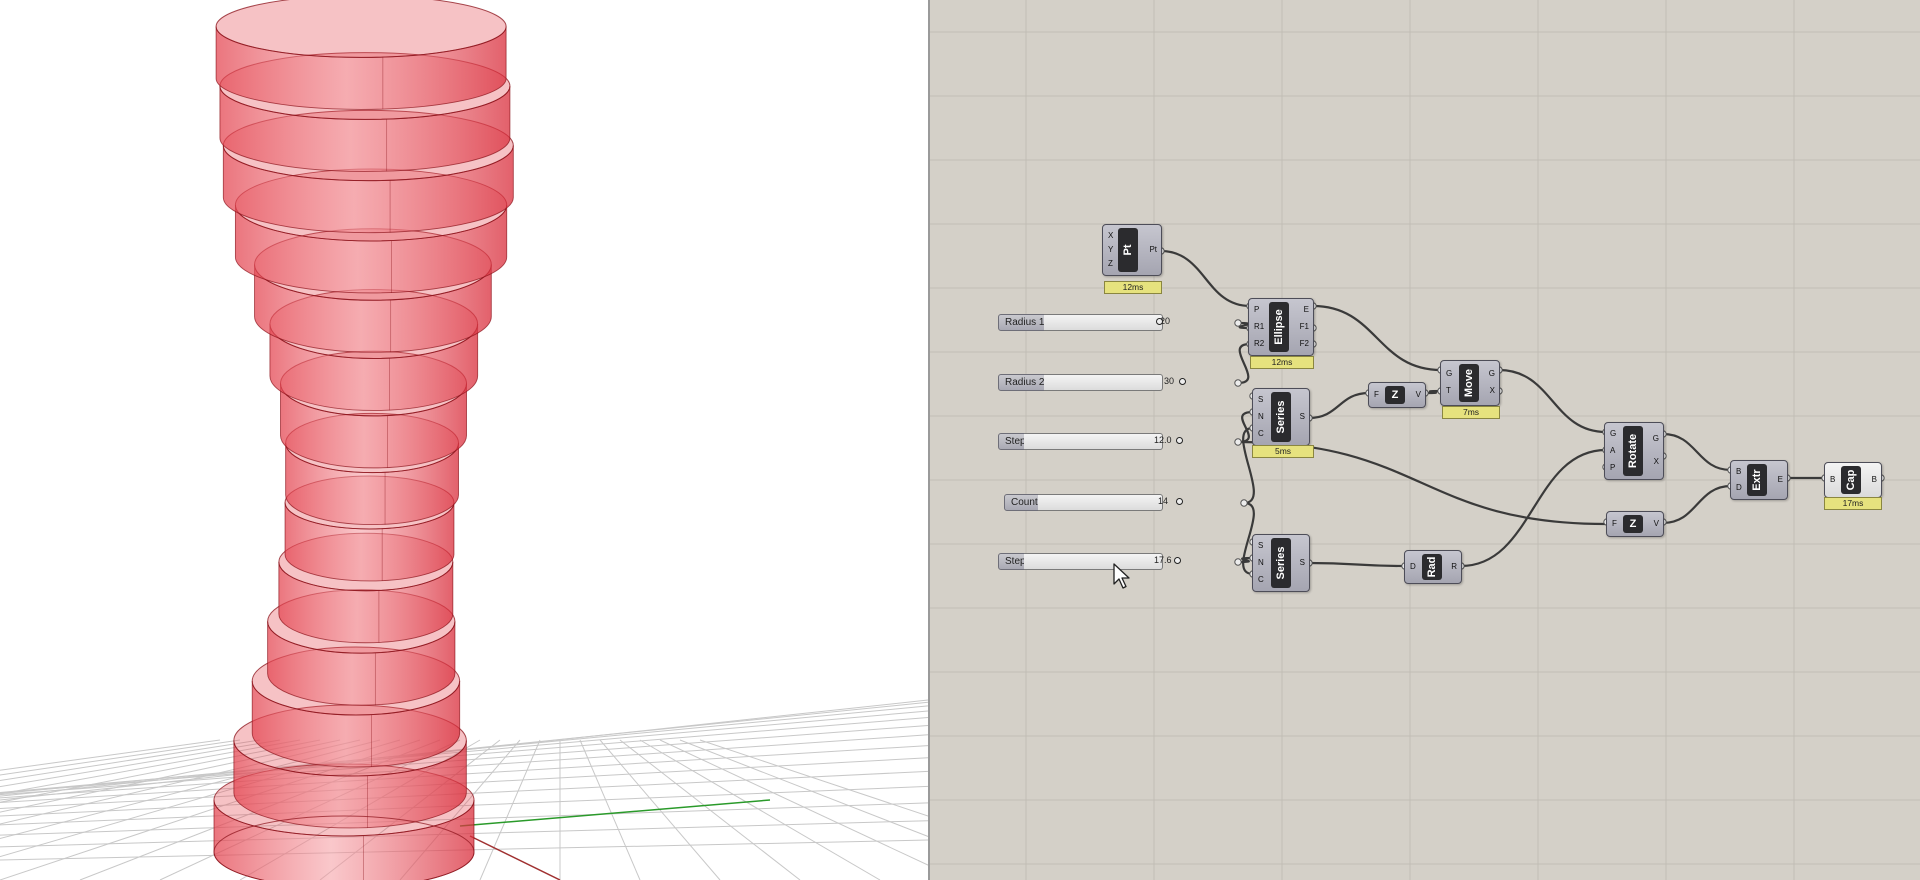  Describe the element at coordinates (1413, 566) in the screenshot. I see `input-degrees: D` at that location.